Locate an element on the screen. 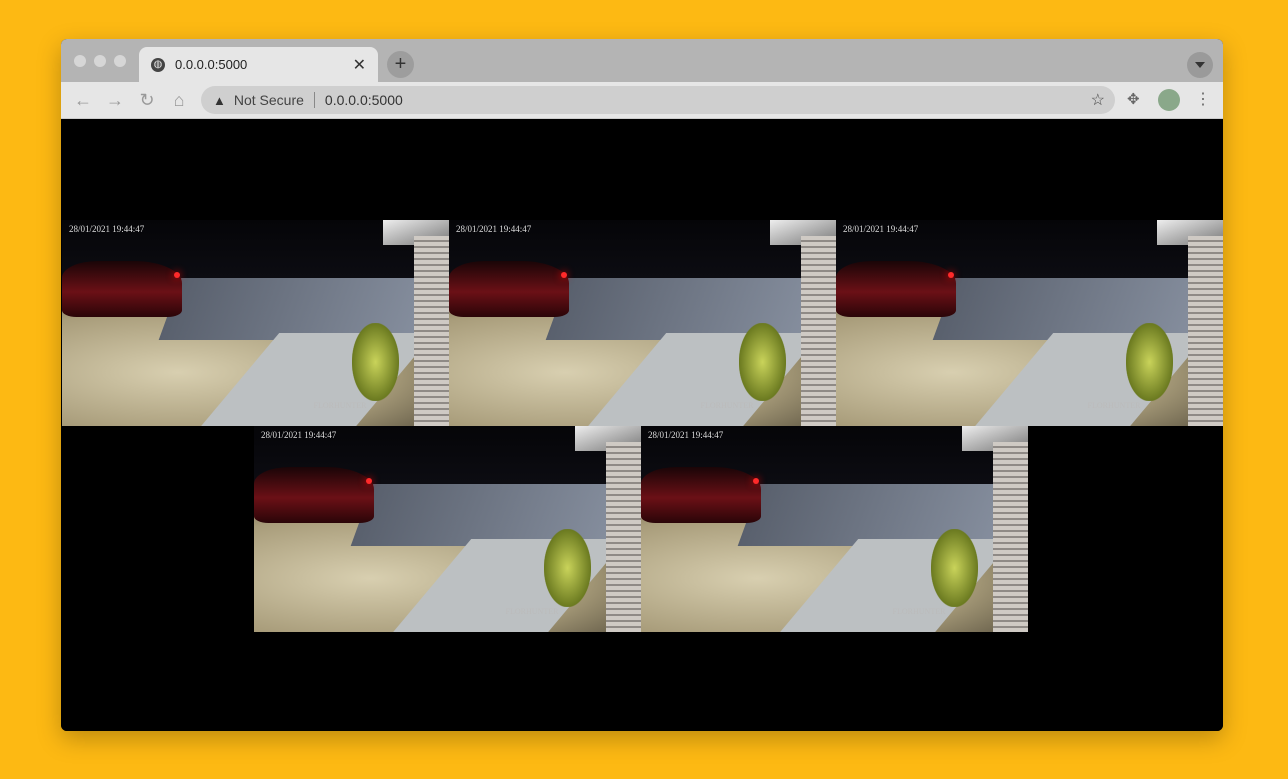 This screenshot has height=779, width=1288. url-text: 0.0.0.0:5000 is located at coordinates (364, 100).